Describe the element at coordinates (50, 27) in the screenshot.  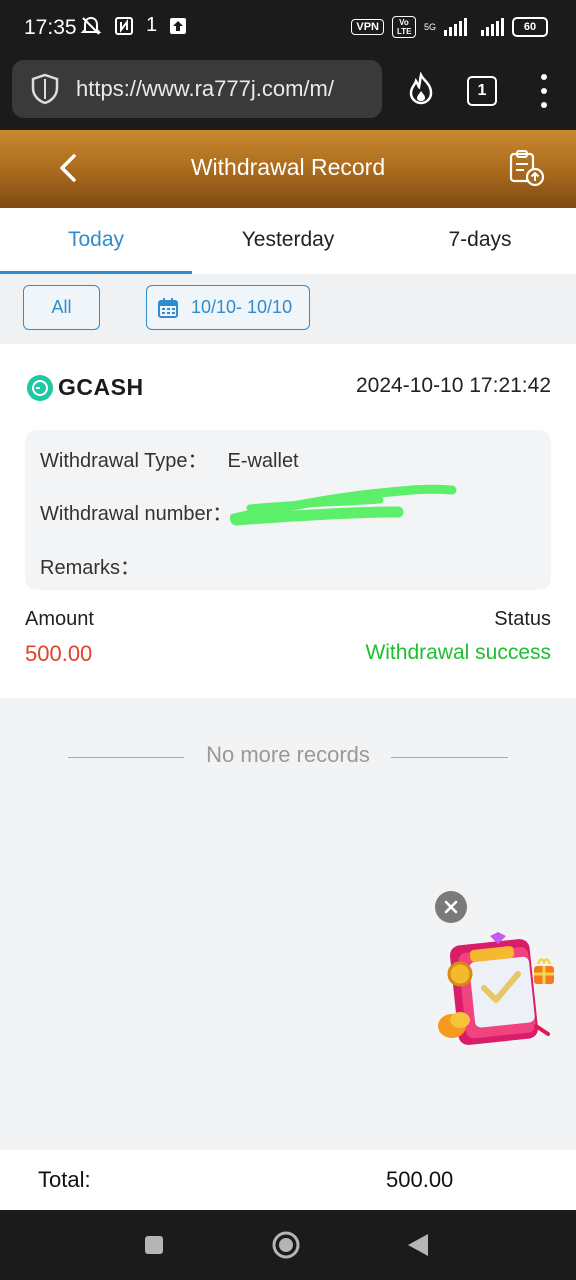
I see `clock-time: 17:35` at that location.